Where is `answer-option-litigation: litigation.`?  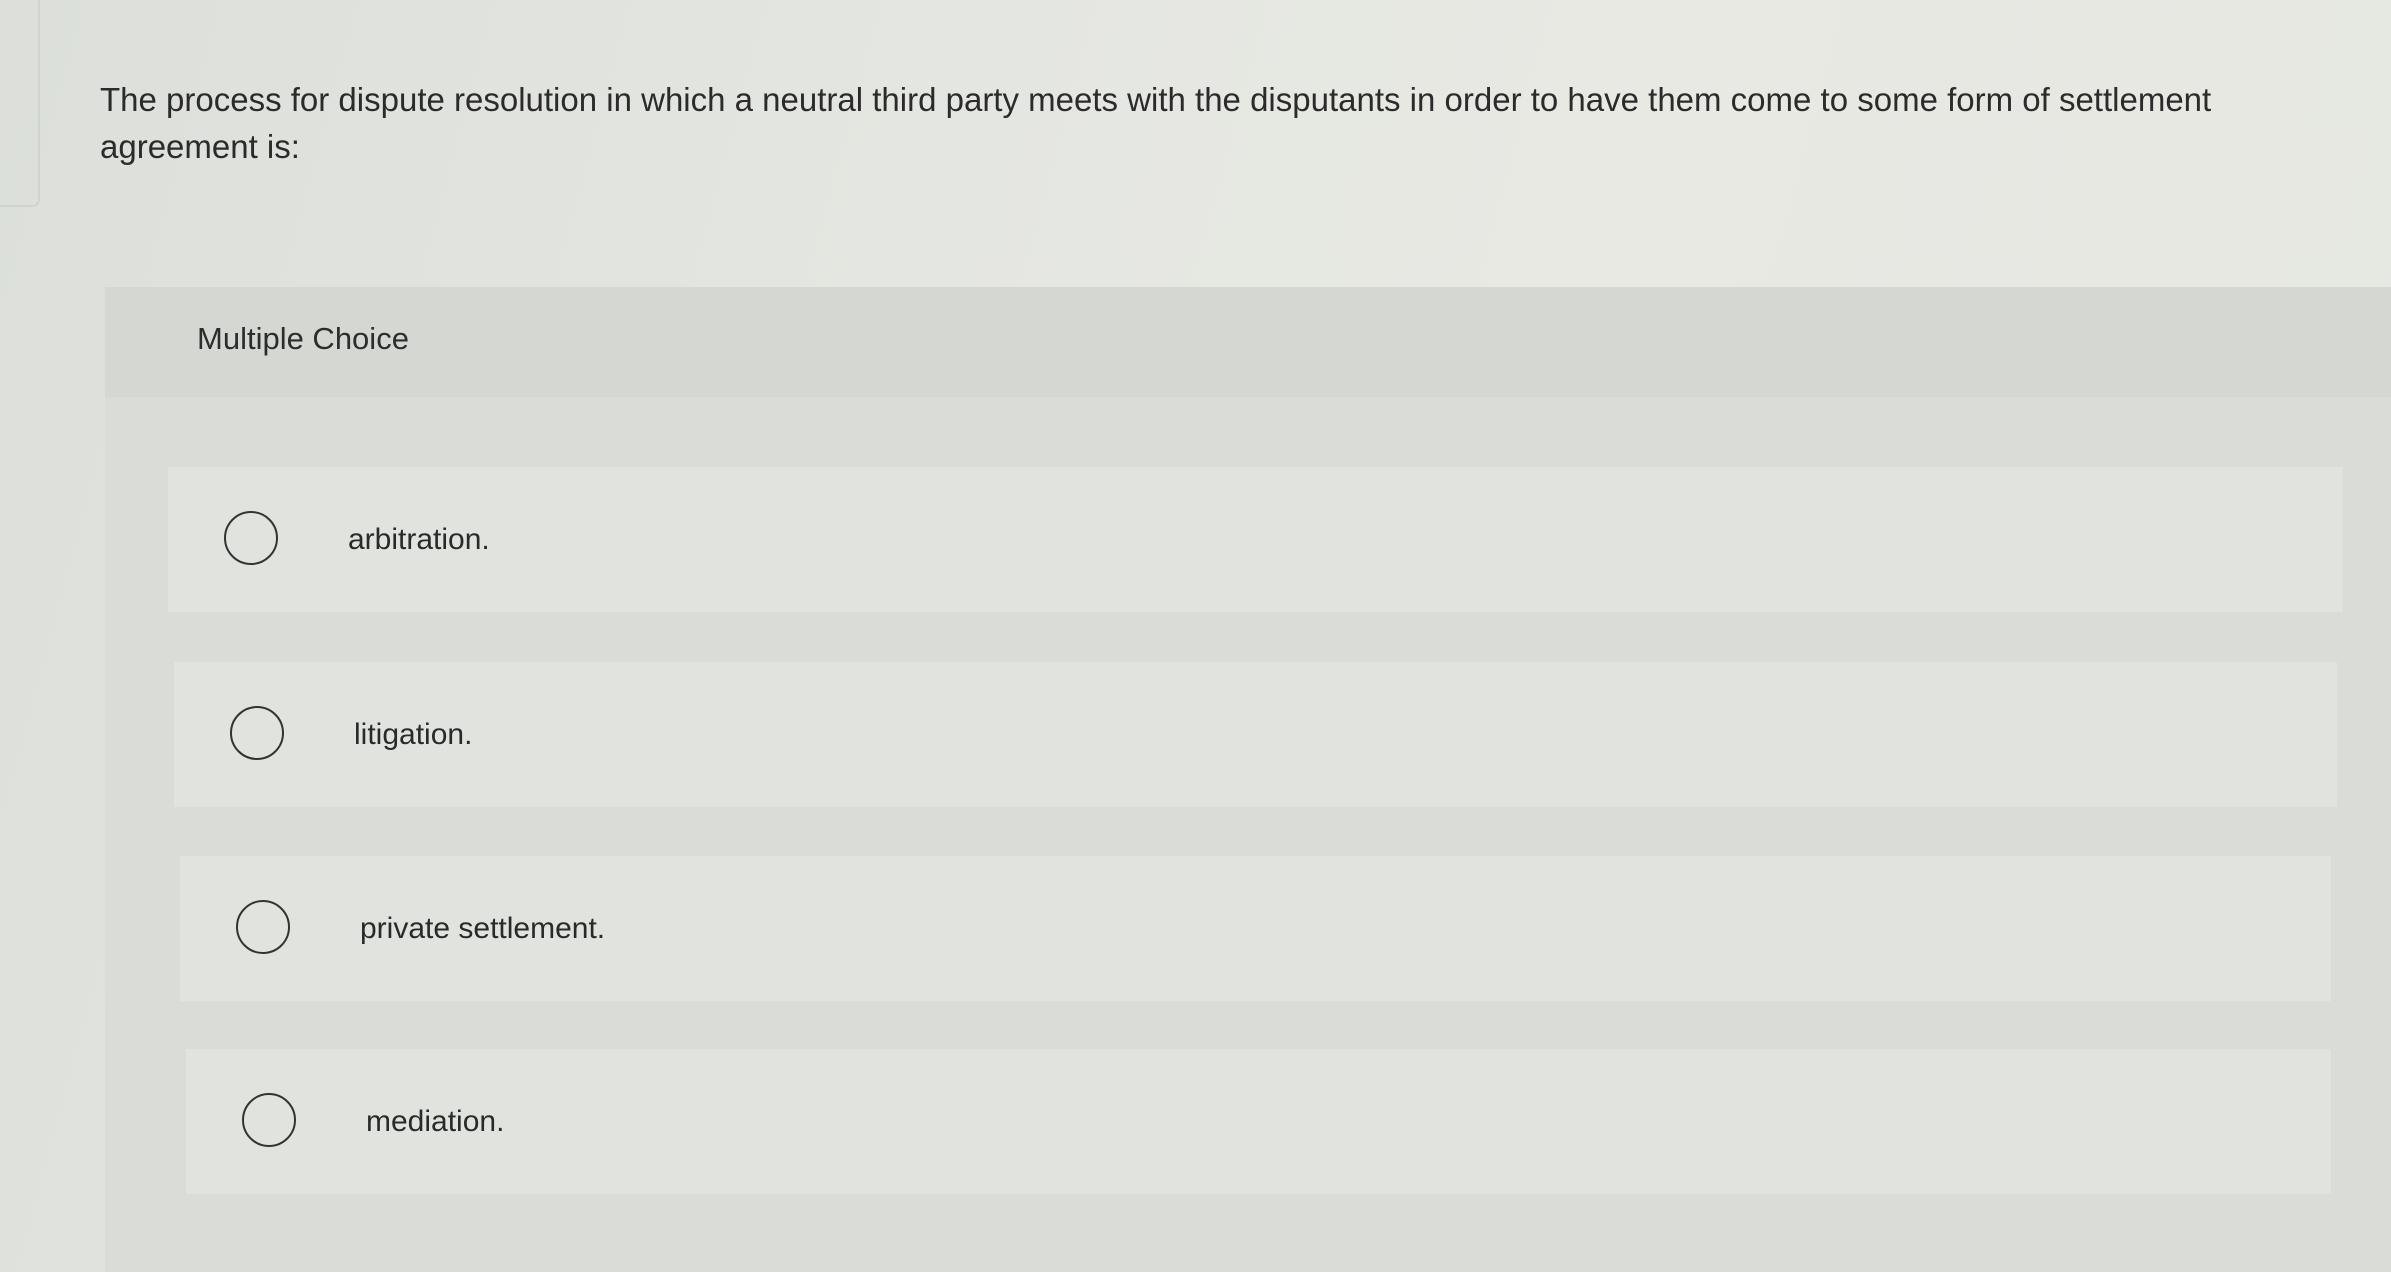 answer-option-litigation: litigation. is located at coordinates (1255, 734).